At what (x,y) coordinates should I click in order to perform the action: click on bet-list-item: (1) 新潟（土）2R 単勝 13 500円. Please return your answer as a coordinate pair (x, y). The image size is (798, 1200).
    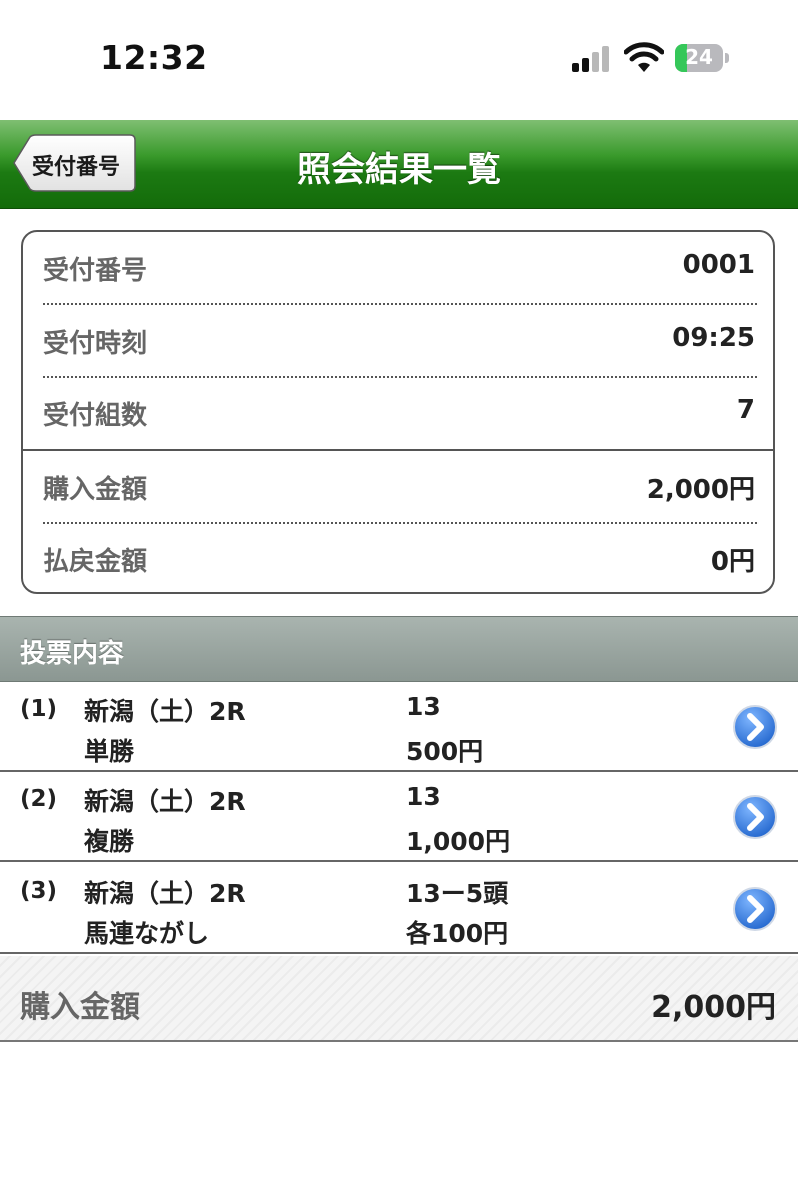
    Looking at the image, I should click on (399, 727).